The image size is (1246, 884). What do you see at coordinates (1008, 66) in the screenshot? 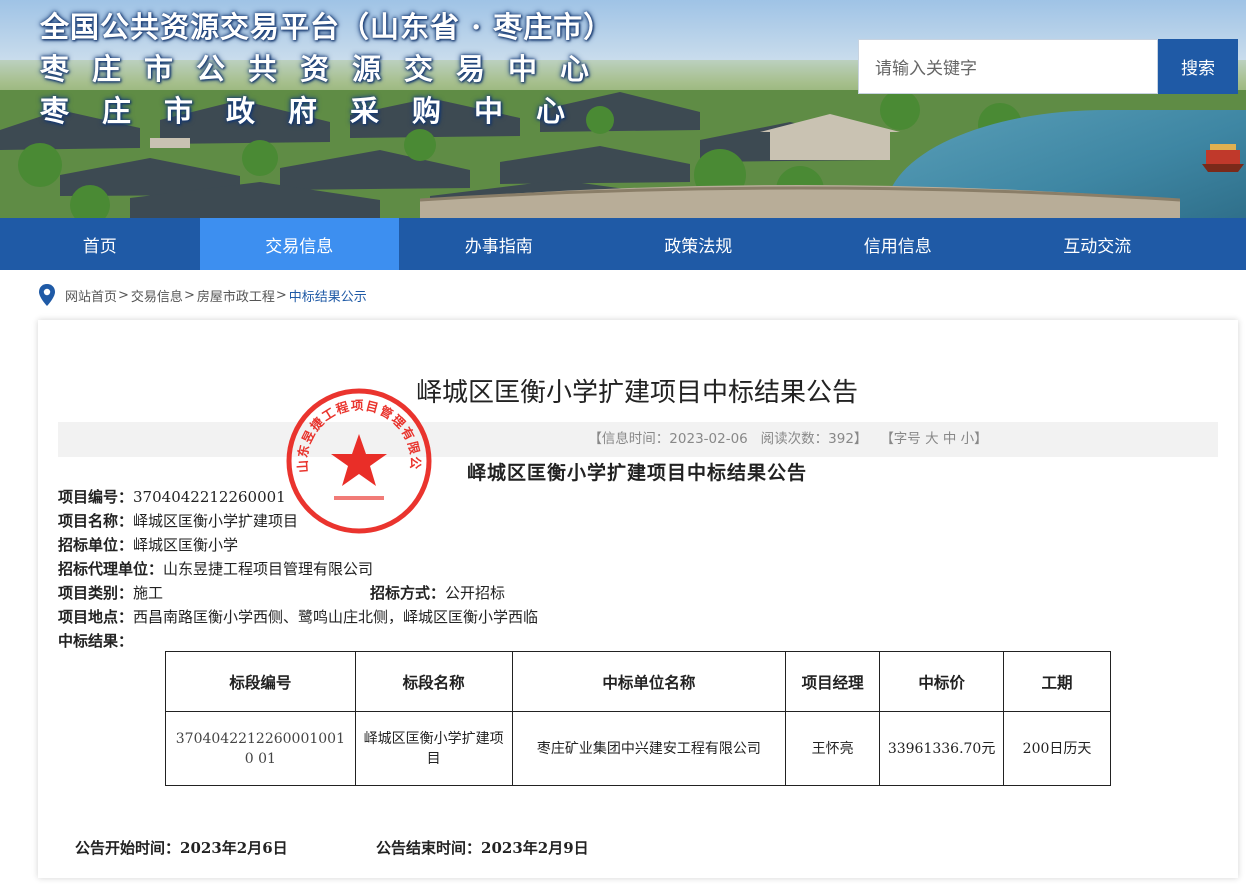
I see `search-input: 请输入关键字` at bounding box center [1008, 66].